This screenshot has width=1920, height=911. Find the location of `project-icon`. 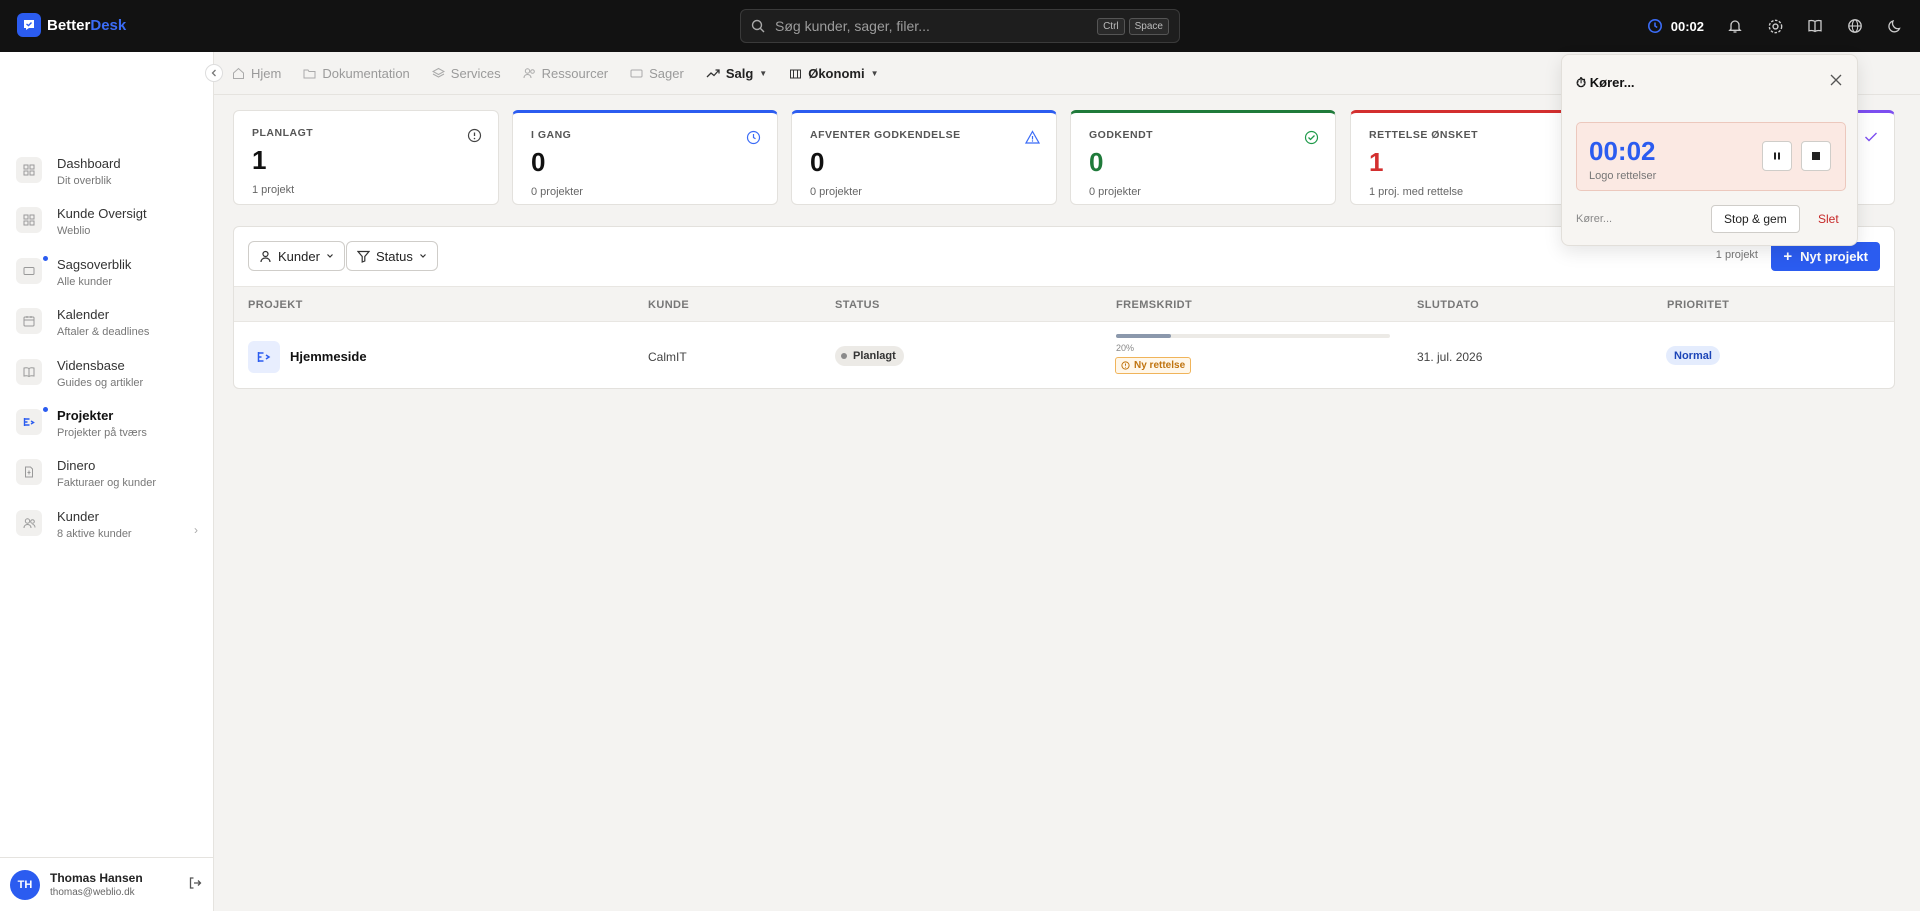

project-icon is located at coordinates (264, 357).